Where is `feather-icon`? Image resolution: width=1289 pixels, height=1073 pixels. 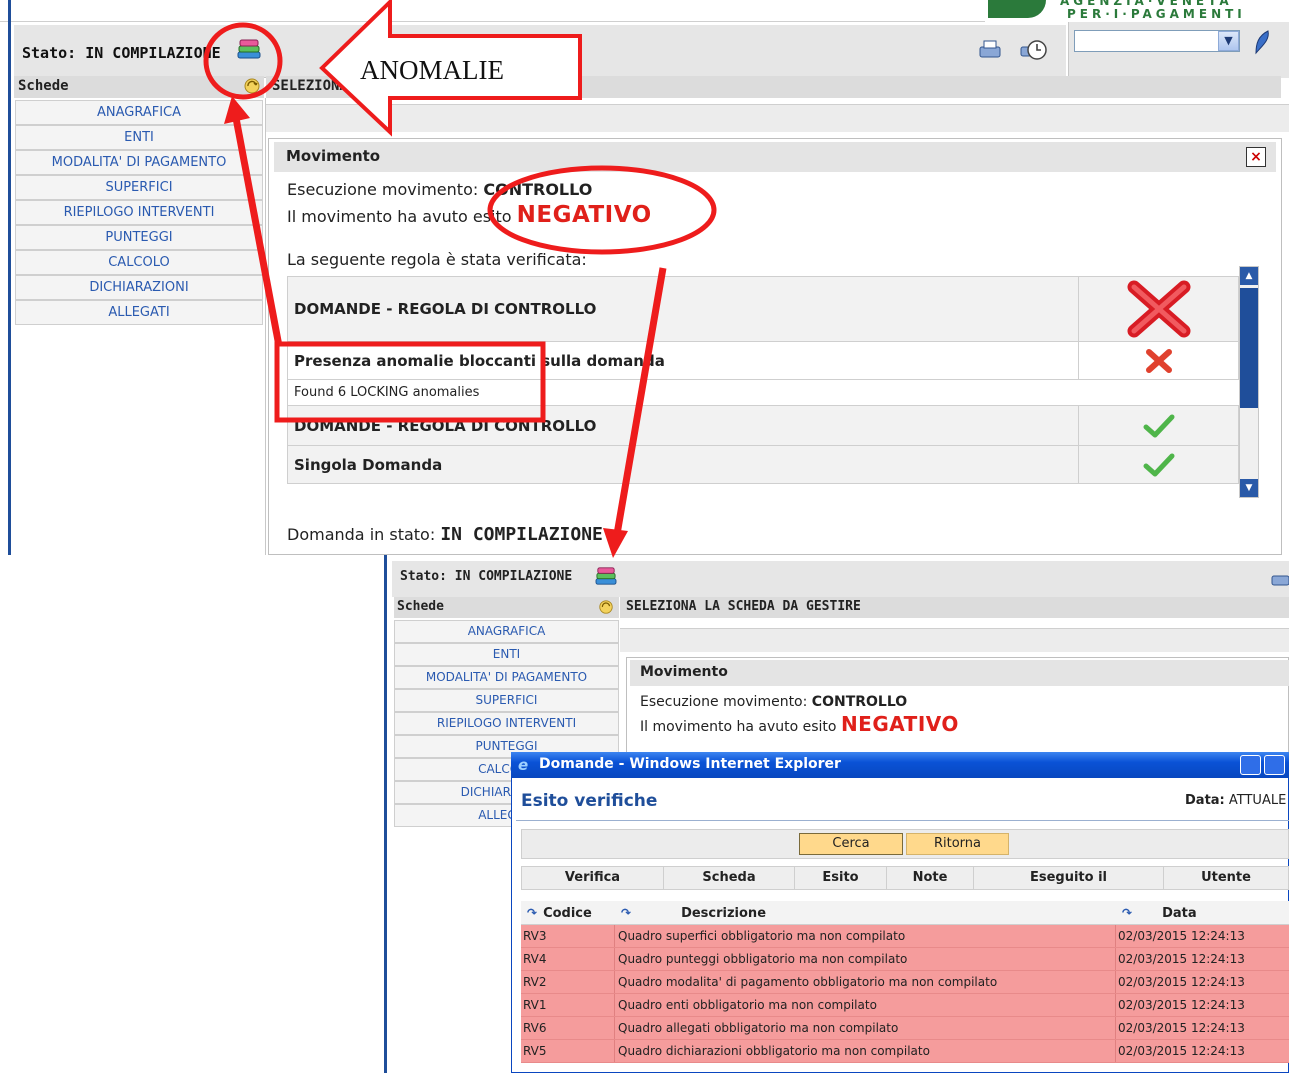
feather-icon is located at coordinates (1262, 42).